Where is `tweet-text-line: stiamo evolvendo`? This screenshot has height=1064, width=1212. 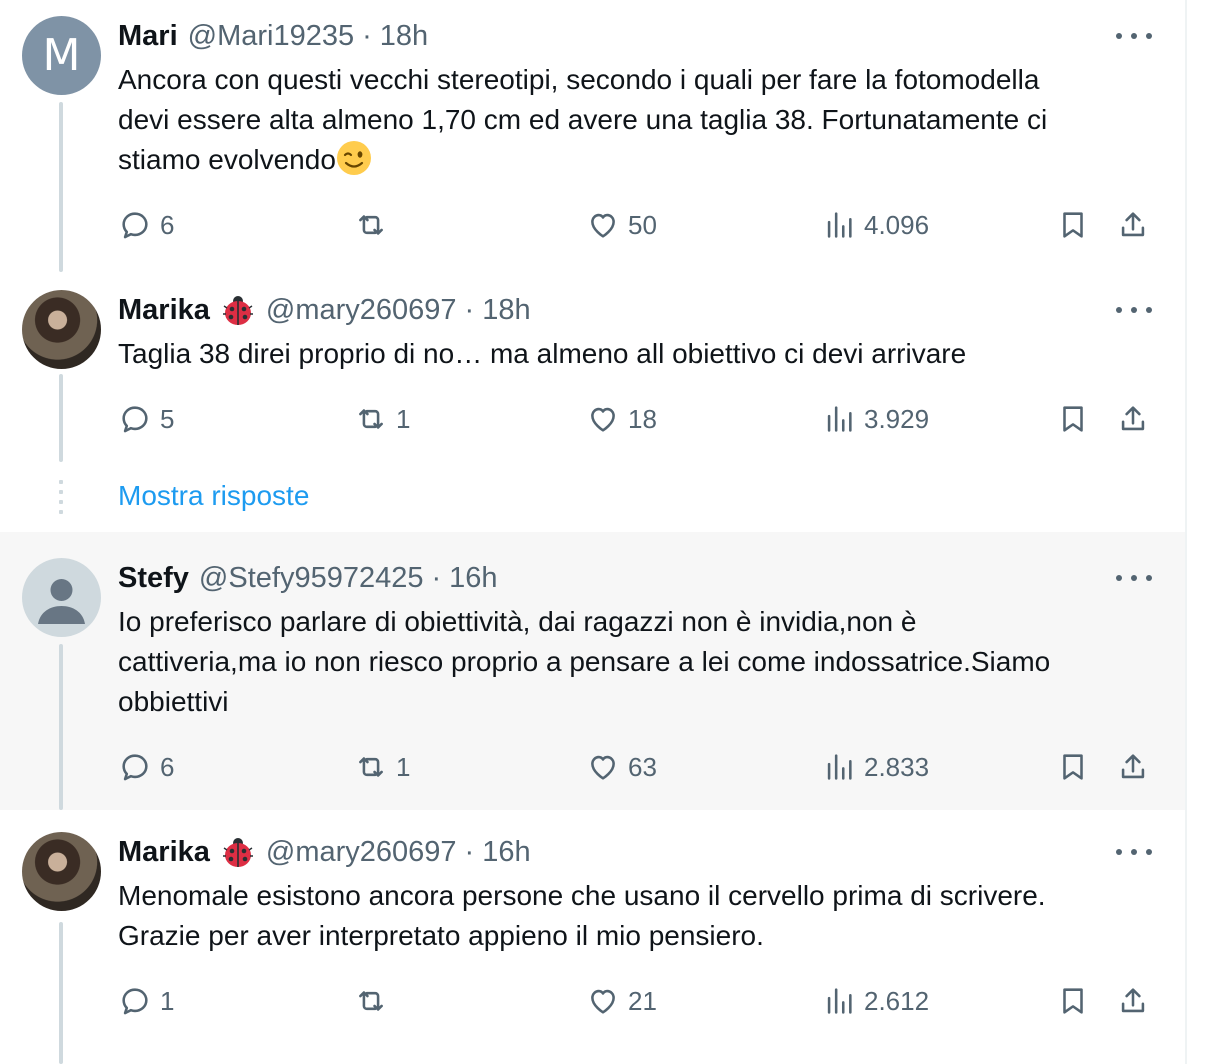
tweet-text-line: stiamo evolvendo is located at coordinates (227, 159).